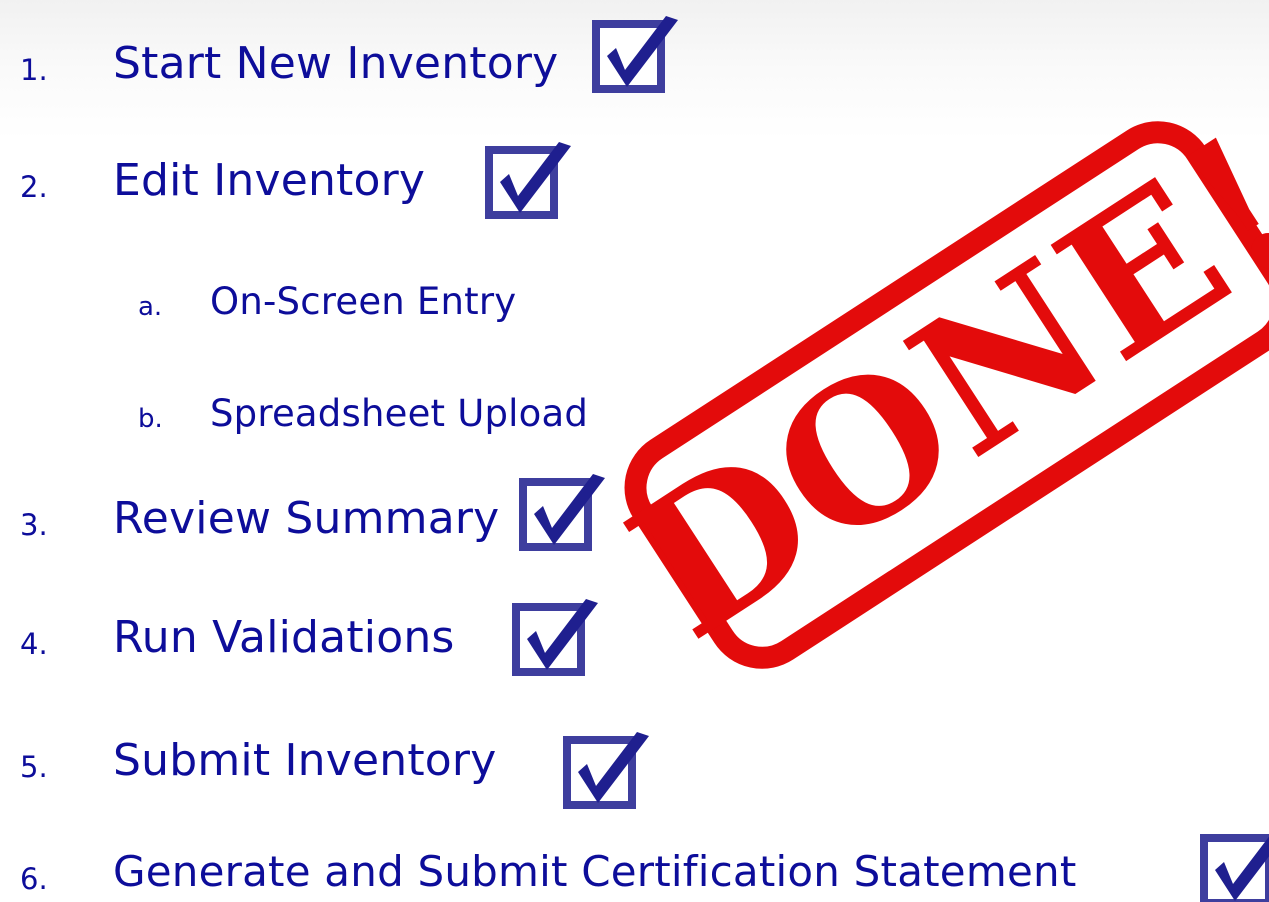 This screenshot has width=1269, height=902. What do you see at coordinates (363, 301) in the screenshot?
I see `item-label: On-Screen Entry` at bounding box center [363, 301].